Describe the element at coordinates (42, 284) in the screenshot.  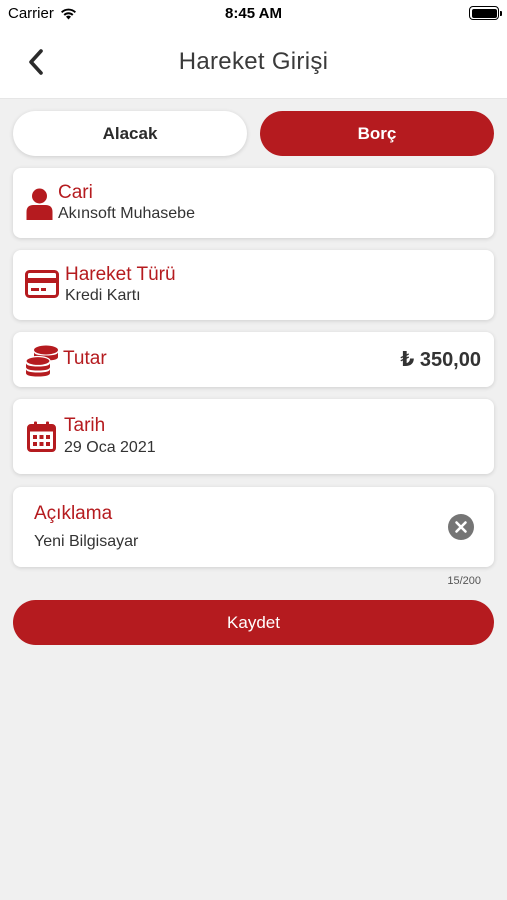
I see `credit-card-icon` at that location.